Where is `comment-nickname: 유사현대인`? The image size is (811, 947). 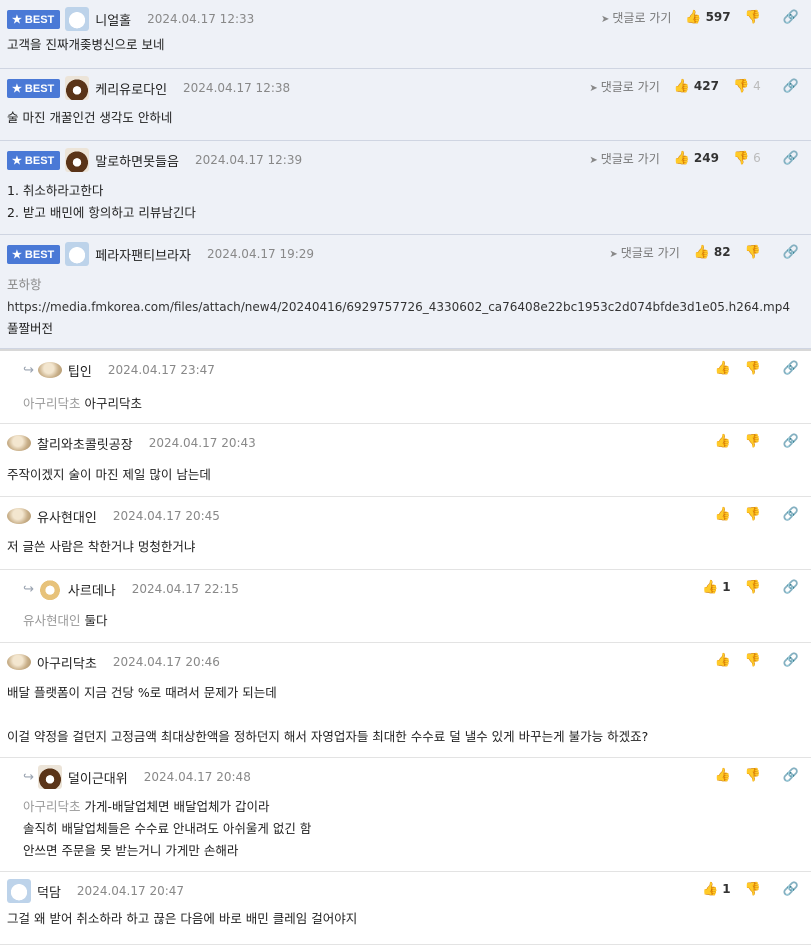 comment-nickname: 유사현대인 is located at coordinates (67, 516).